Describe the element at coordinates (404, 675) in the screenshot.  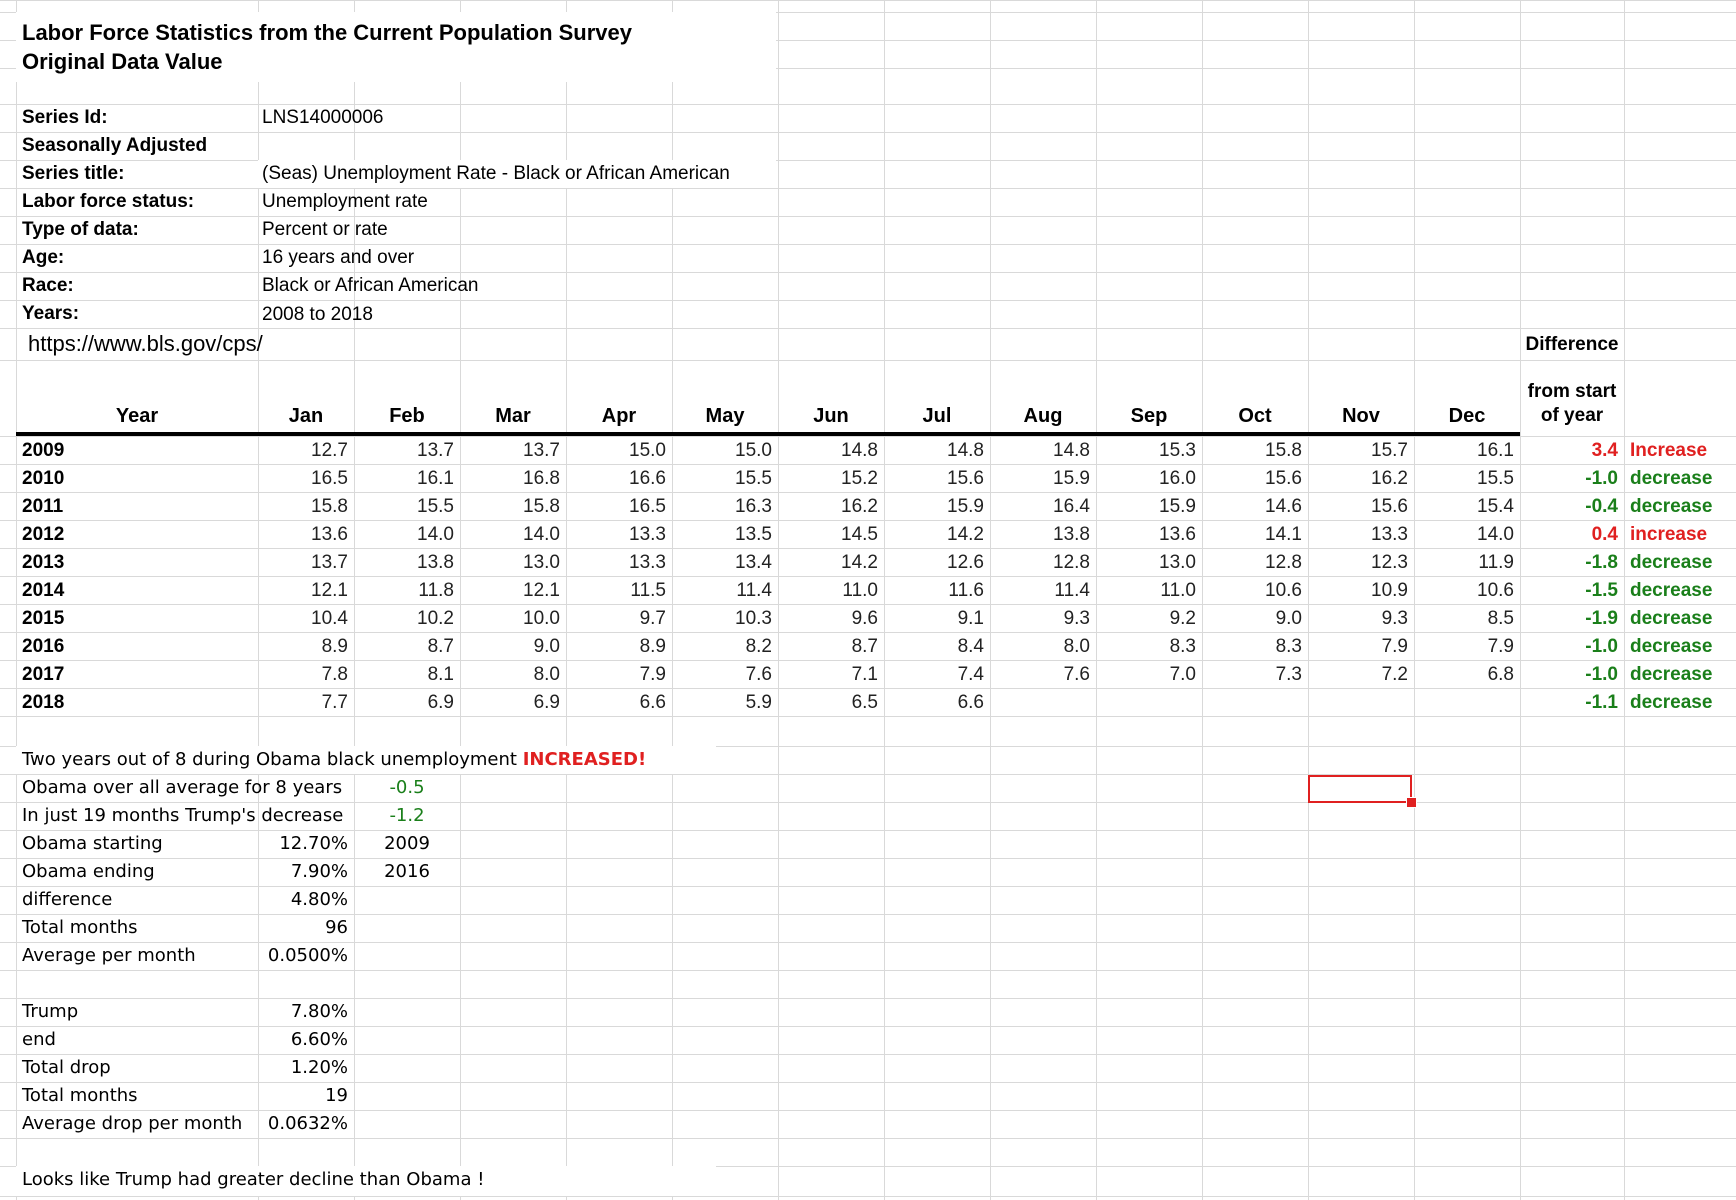
I see `value-cell-feb: 8.1` at that location.